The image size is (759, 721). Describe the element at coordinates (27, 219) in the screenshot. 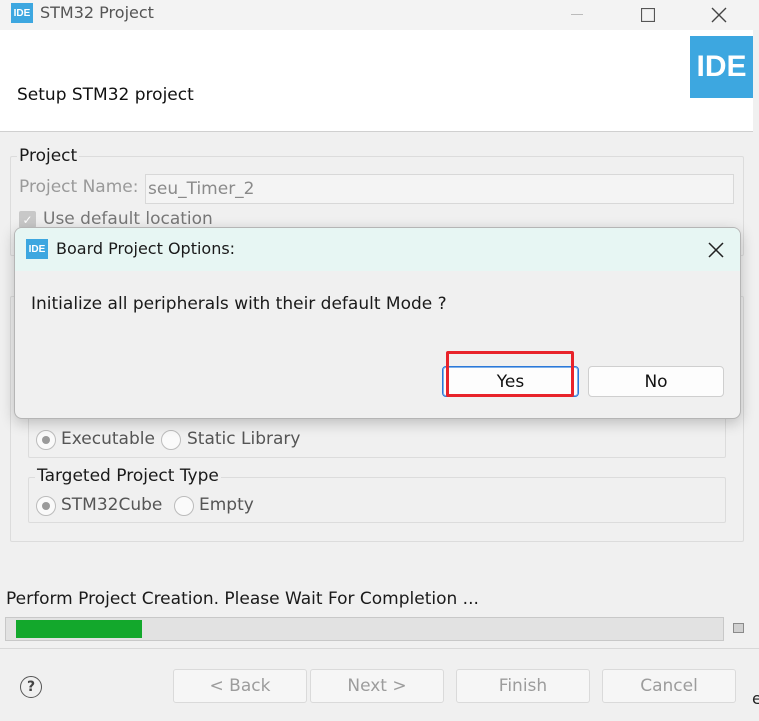

I see `use-default-location-checkbox: ✓` at that location.